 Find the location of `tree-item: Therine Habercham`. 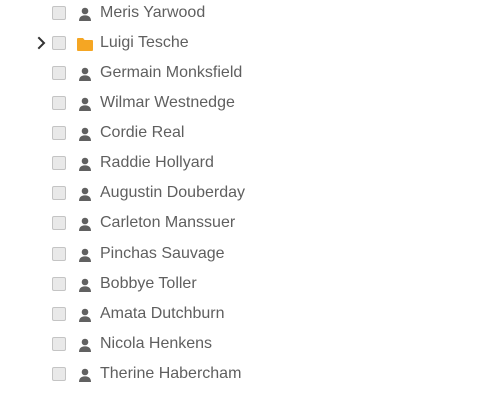

tree-item: Therine Habercham is located at coordinates (248, 374).